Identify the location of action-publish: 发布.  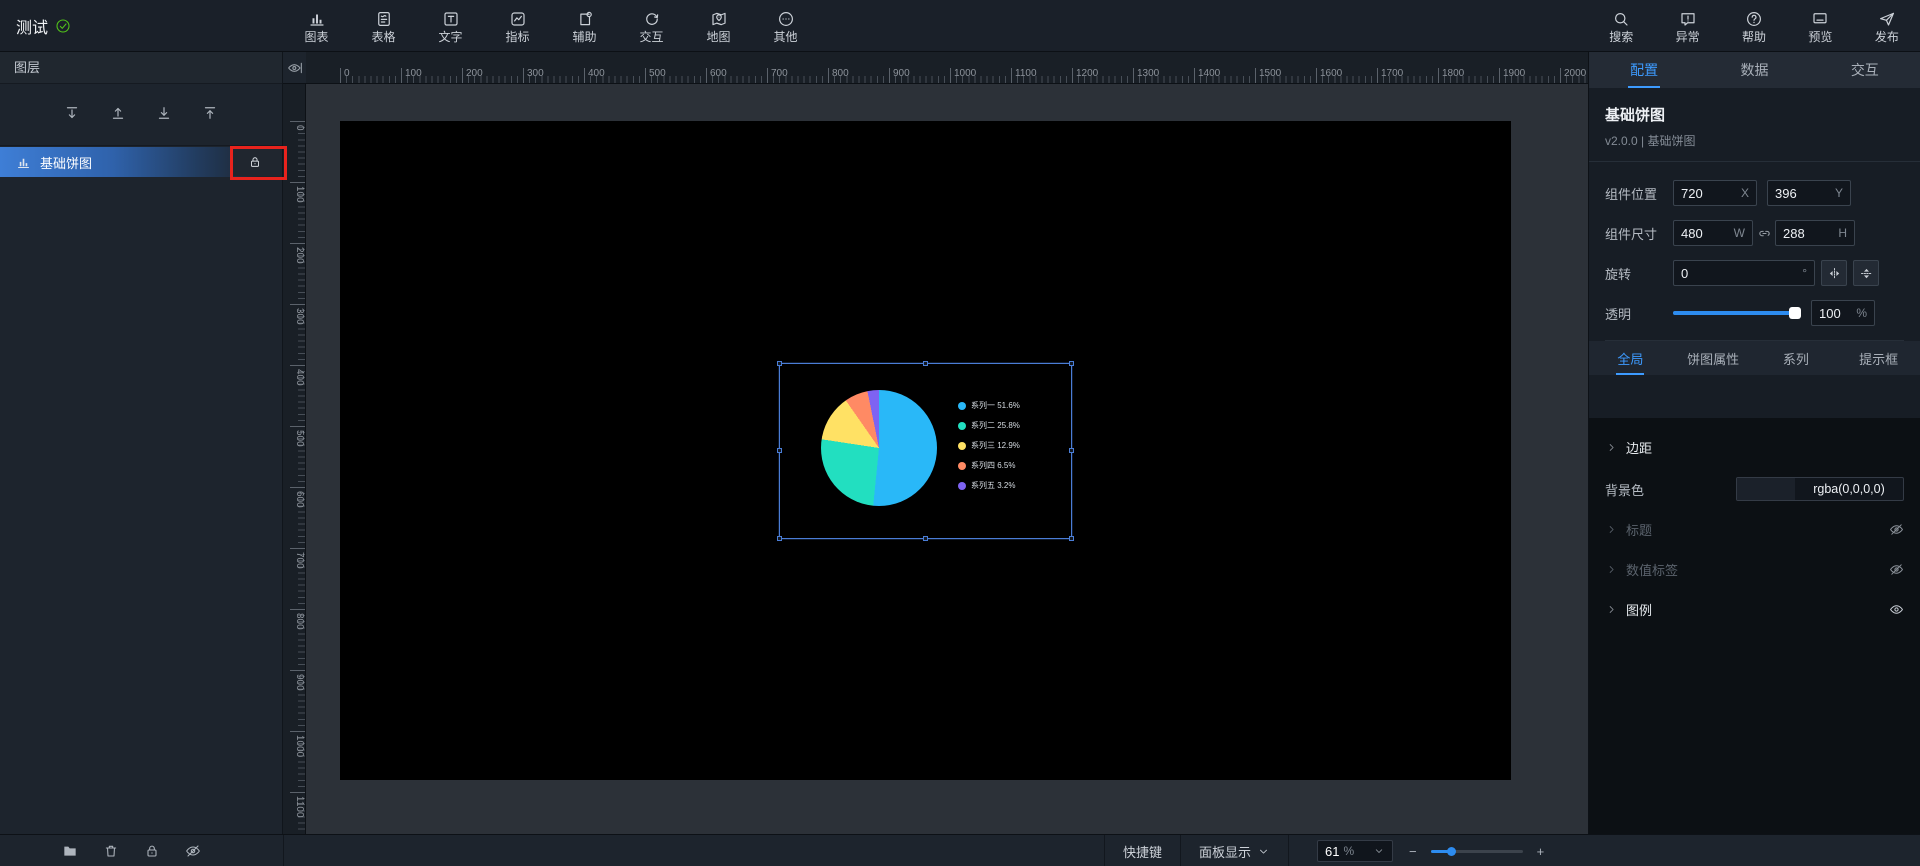
(1887, 26).